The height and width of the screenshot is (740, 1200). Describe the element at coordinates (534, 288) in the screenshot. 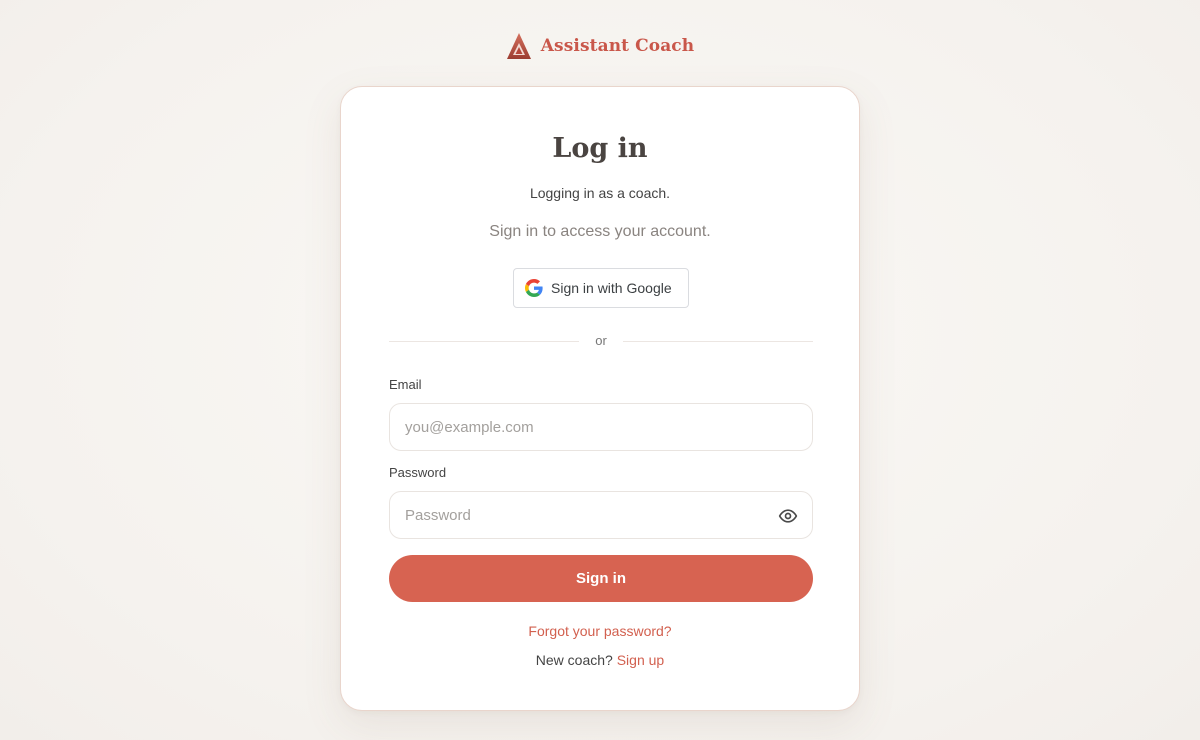

I see `google-icon` at that location.